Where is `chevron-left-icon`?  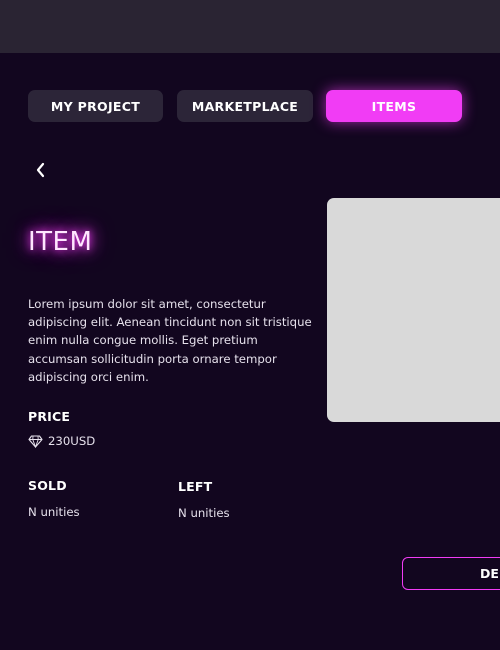 chevron-left-icon is located at coordinates (40, 170).